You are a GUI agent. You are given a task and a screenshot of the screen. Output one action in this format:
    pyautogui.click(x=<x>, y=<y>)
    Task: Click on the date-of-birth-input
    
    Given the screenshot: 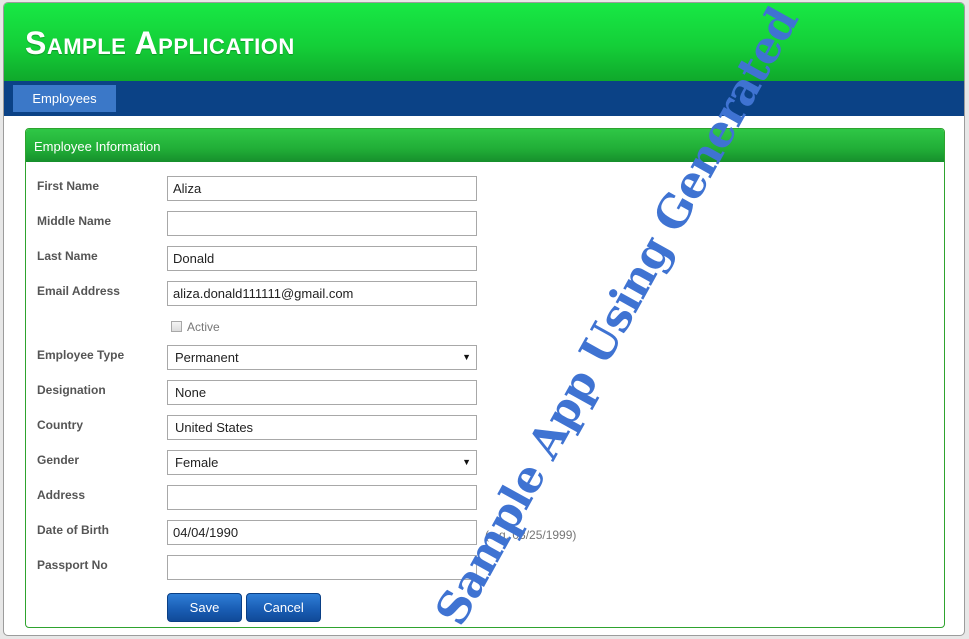 What is the action you would take?
    pyautogui.click(x=322, y=532)
    